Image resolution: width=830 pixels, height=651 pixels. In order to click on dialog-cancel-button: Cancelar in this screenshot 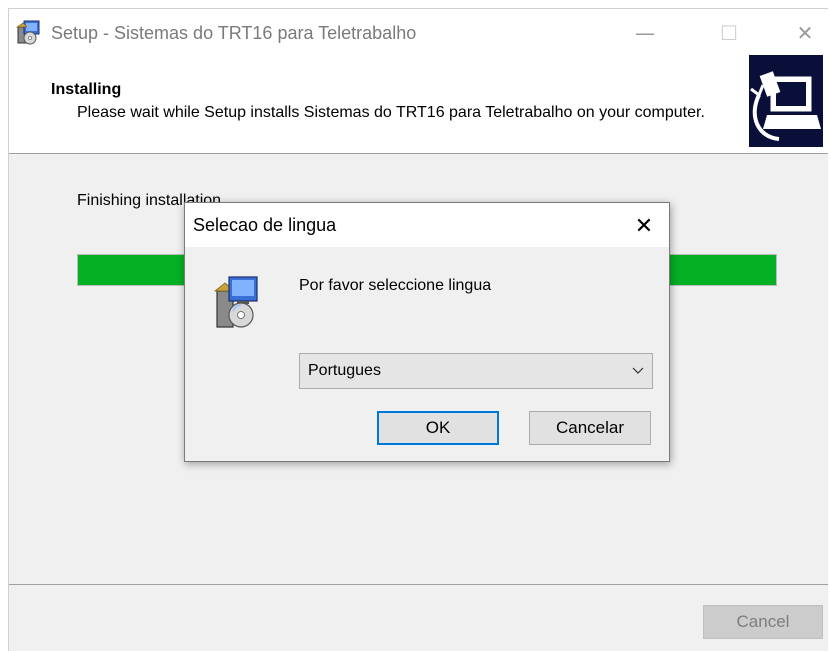, I will do `click(590, 428)`.